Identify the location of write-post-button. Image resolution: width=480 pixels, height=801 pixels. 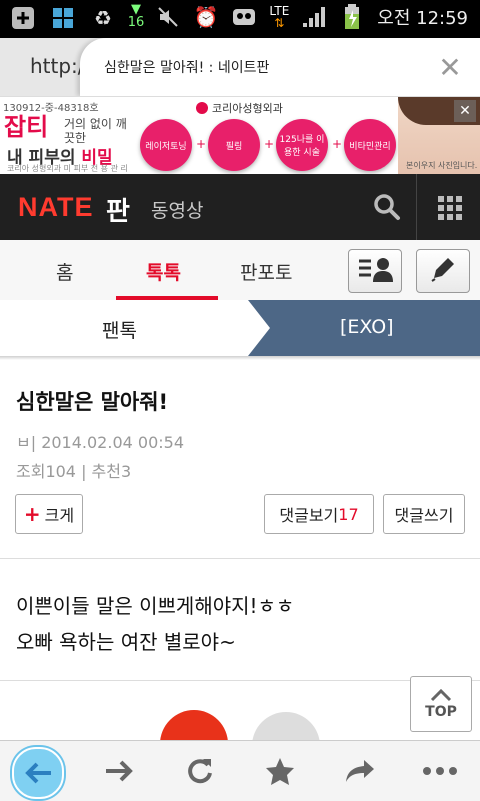
(443, 271).